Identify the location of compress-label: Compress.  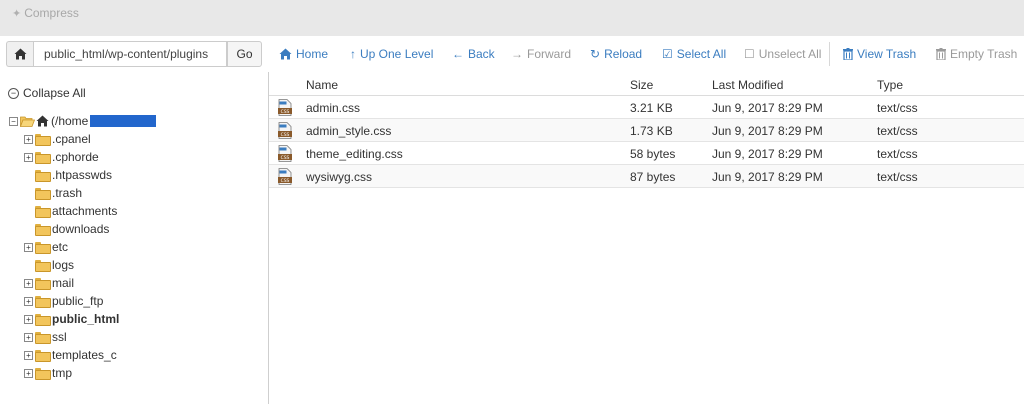
(51, 13).